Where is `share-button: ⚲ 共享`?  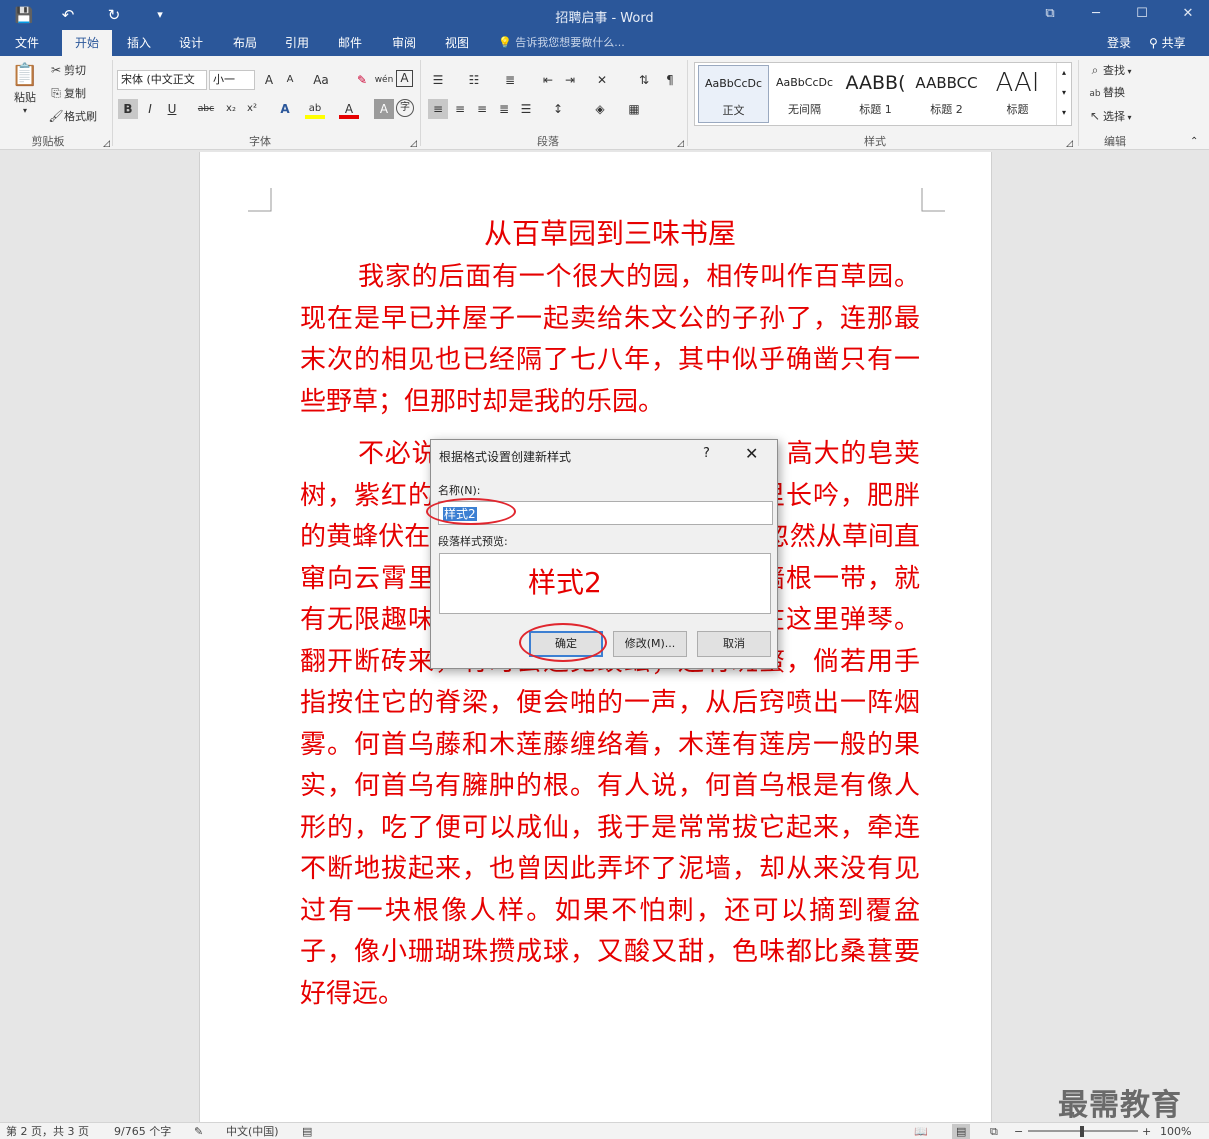
share-button: ⚲ 共享 is located at coordinates (1167, 43).